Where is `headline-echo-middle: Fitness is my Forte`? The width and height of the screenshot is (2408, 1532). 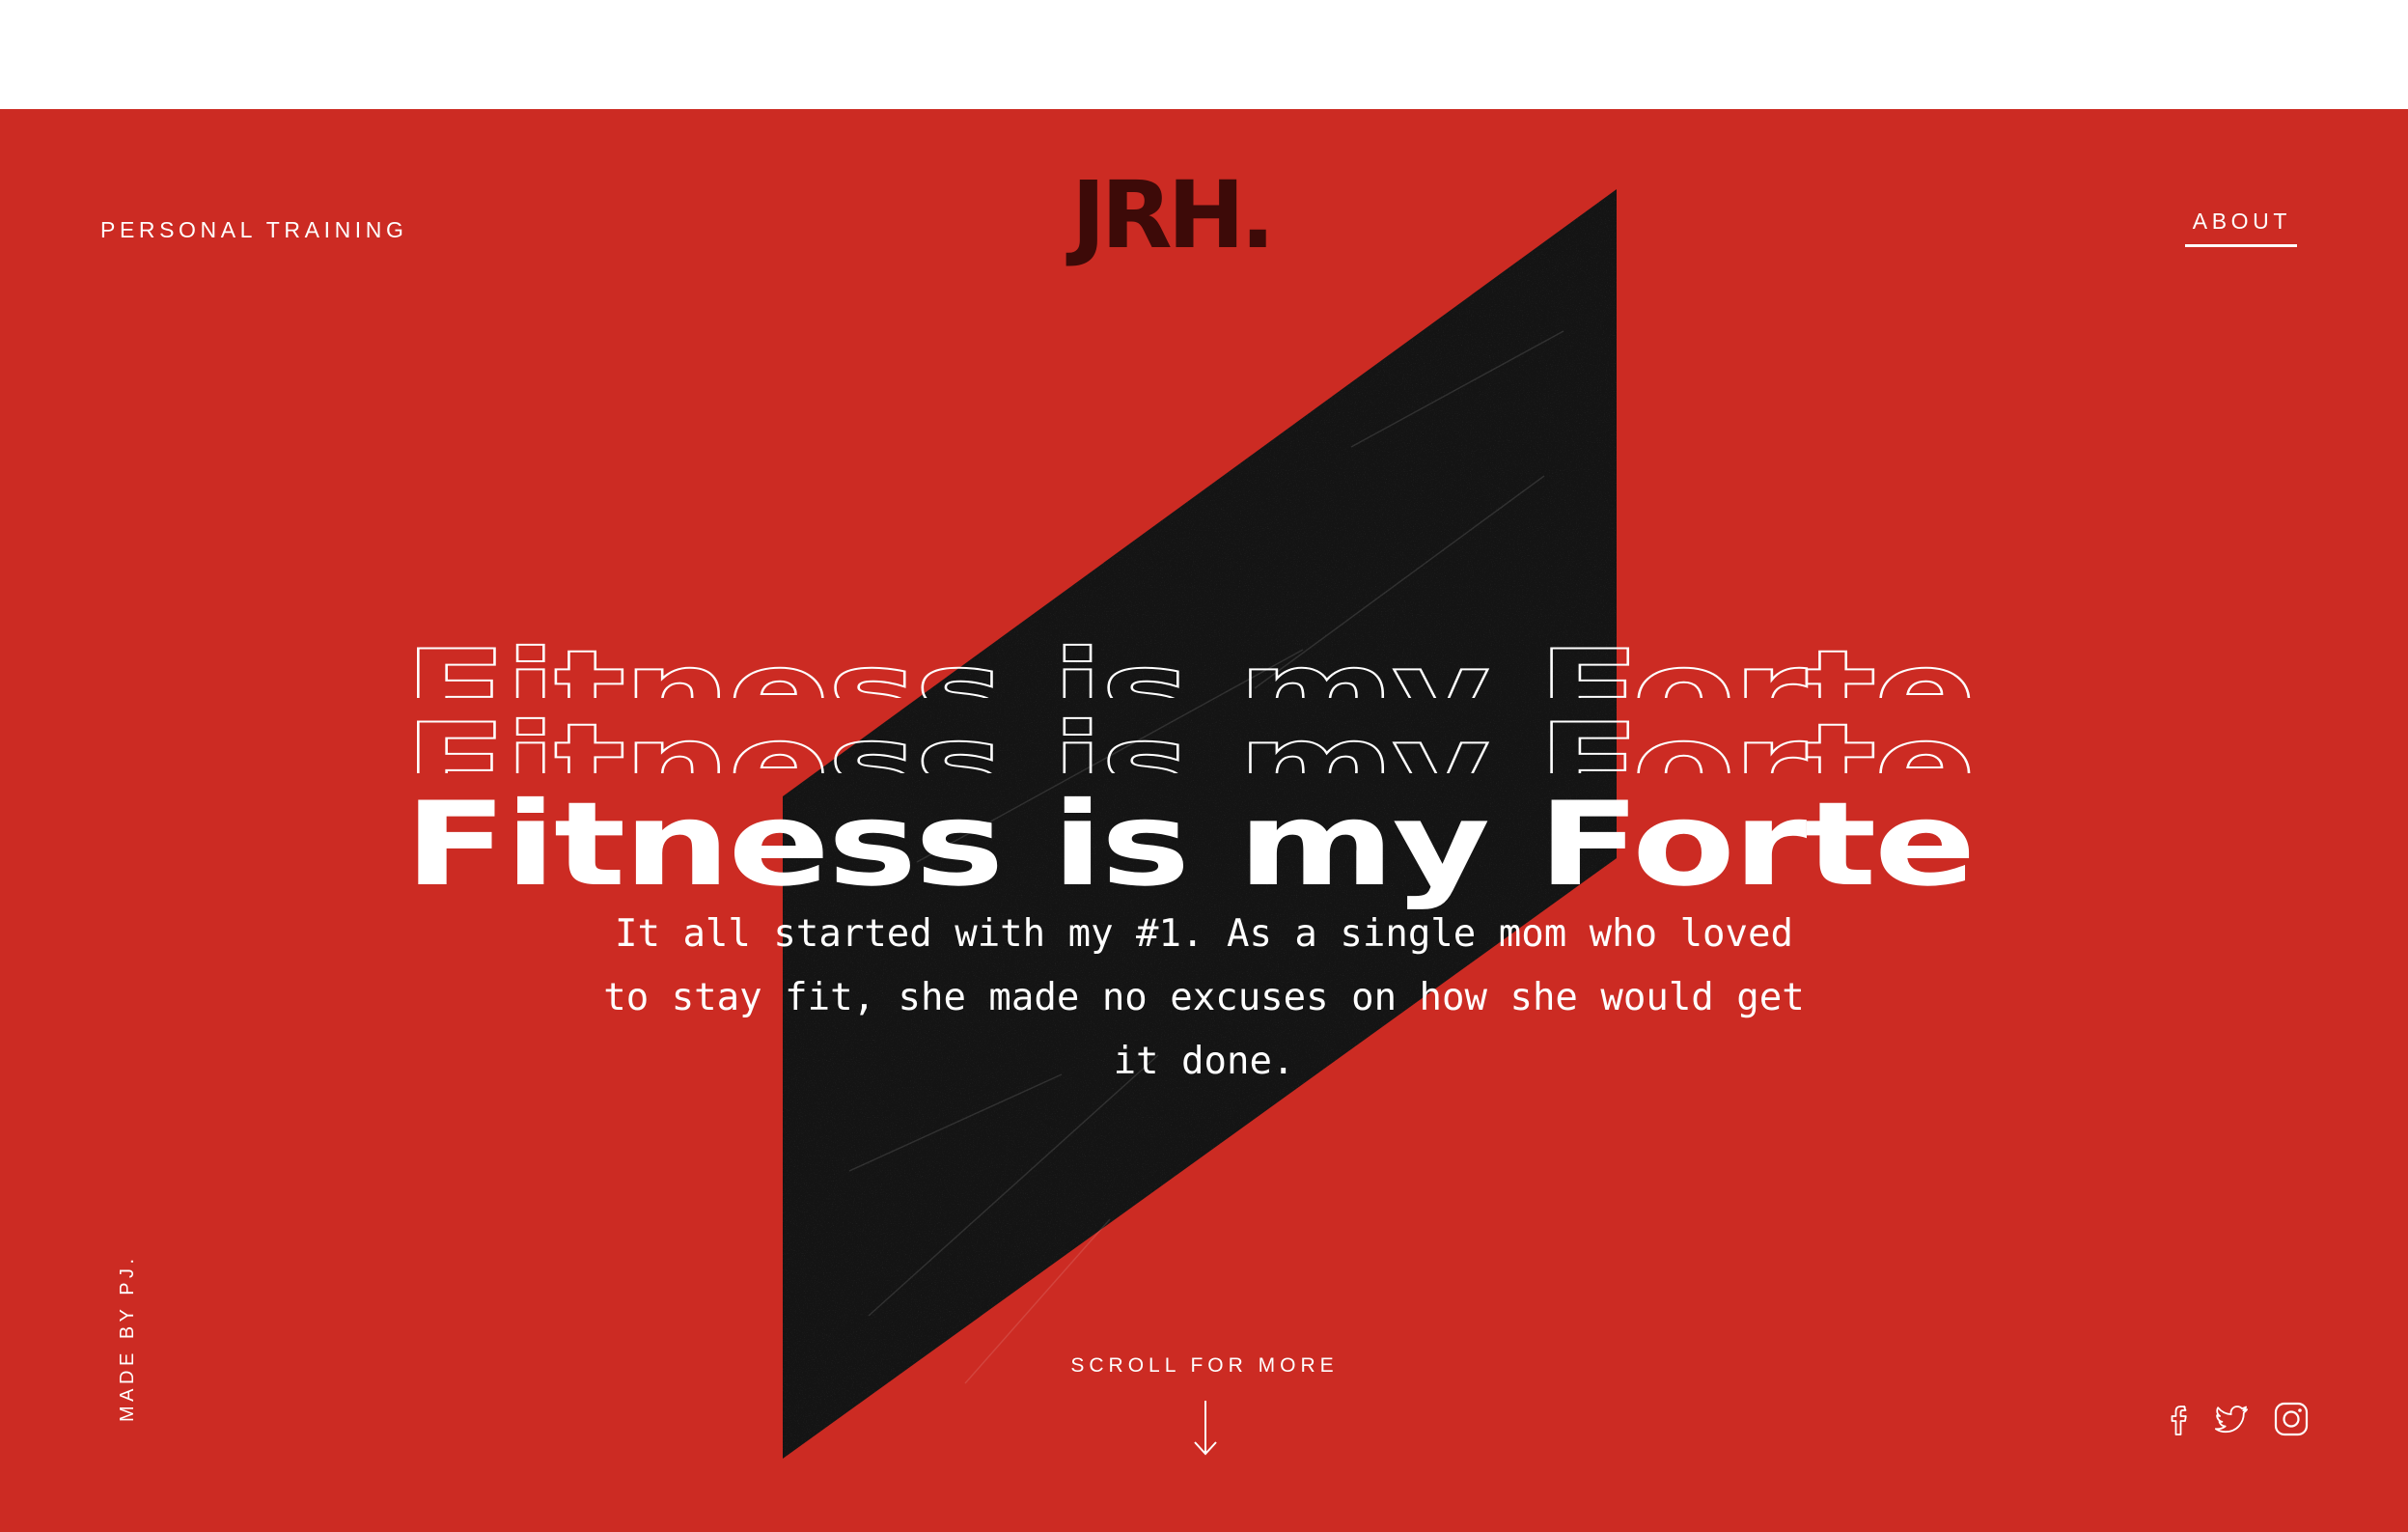 headline-echo-middle: Fitness is my Forte is located at coordinates (1224, 742).